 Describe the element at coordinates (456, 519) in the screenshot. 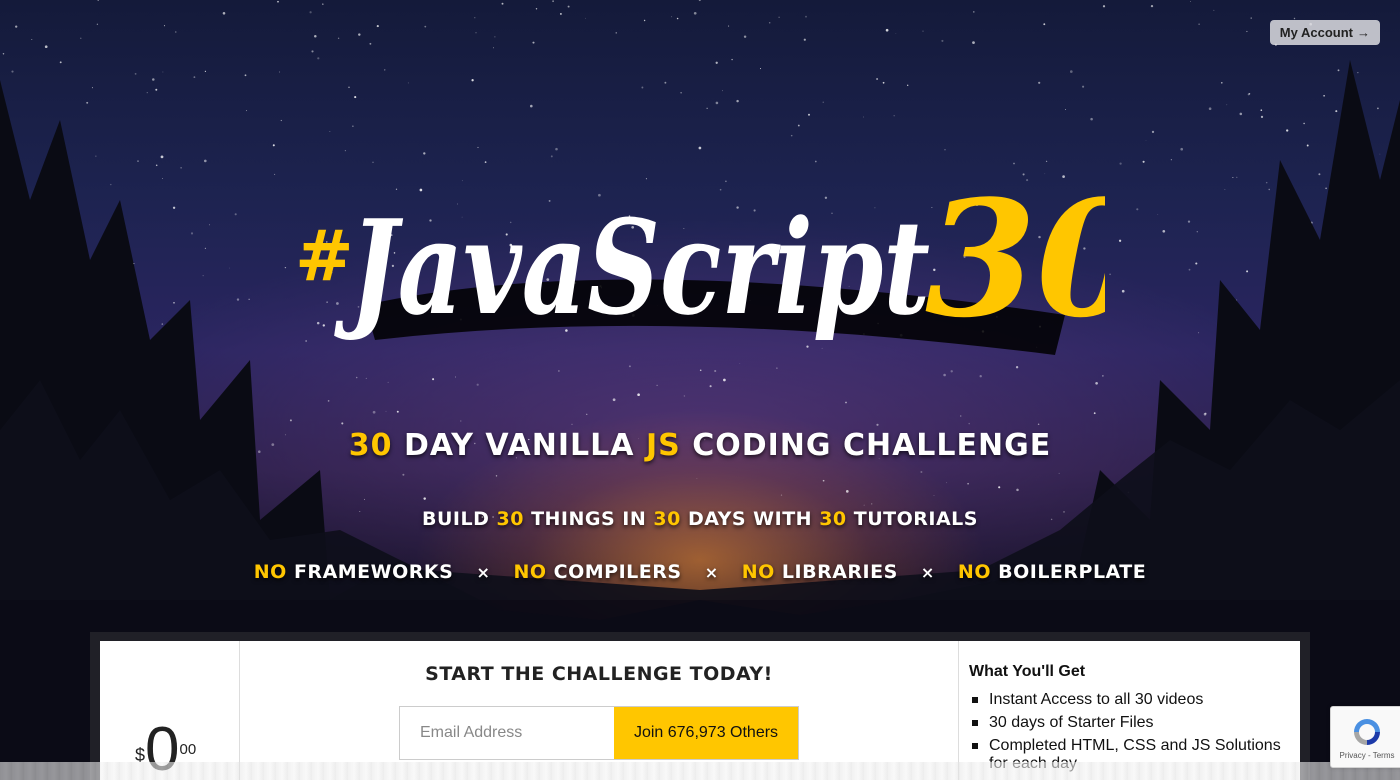

I see `tagline-text: Build` at that location.